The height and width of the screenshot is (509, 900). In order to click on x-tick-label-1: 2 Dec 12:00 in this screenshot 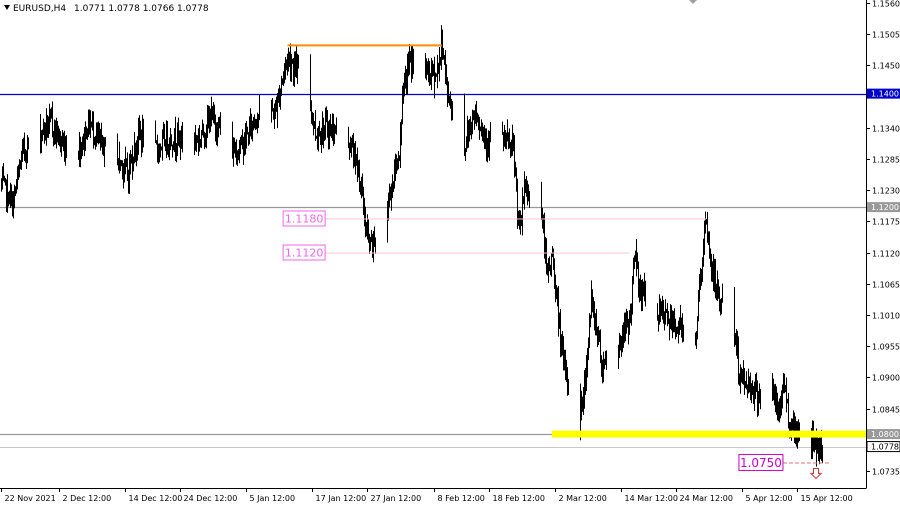, I will do `click(87, 498)`.